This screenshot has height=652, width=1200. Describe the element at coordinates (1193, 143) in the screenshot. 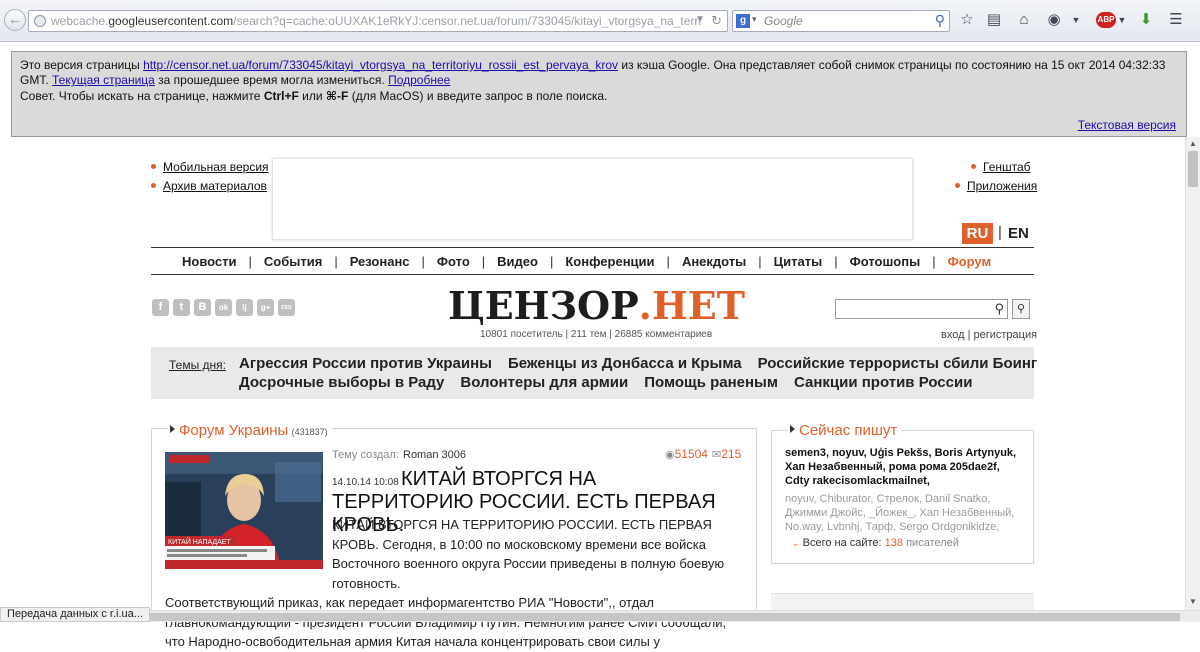

I see `scroll-up-icon: ▲` at that location.